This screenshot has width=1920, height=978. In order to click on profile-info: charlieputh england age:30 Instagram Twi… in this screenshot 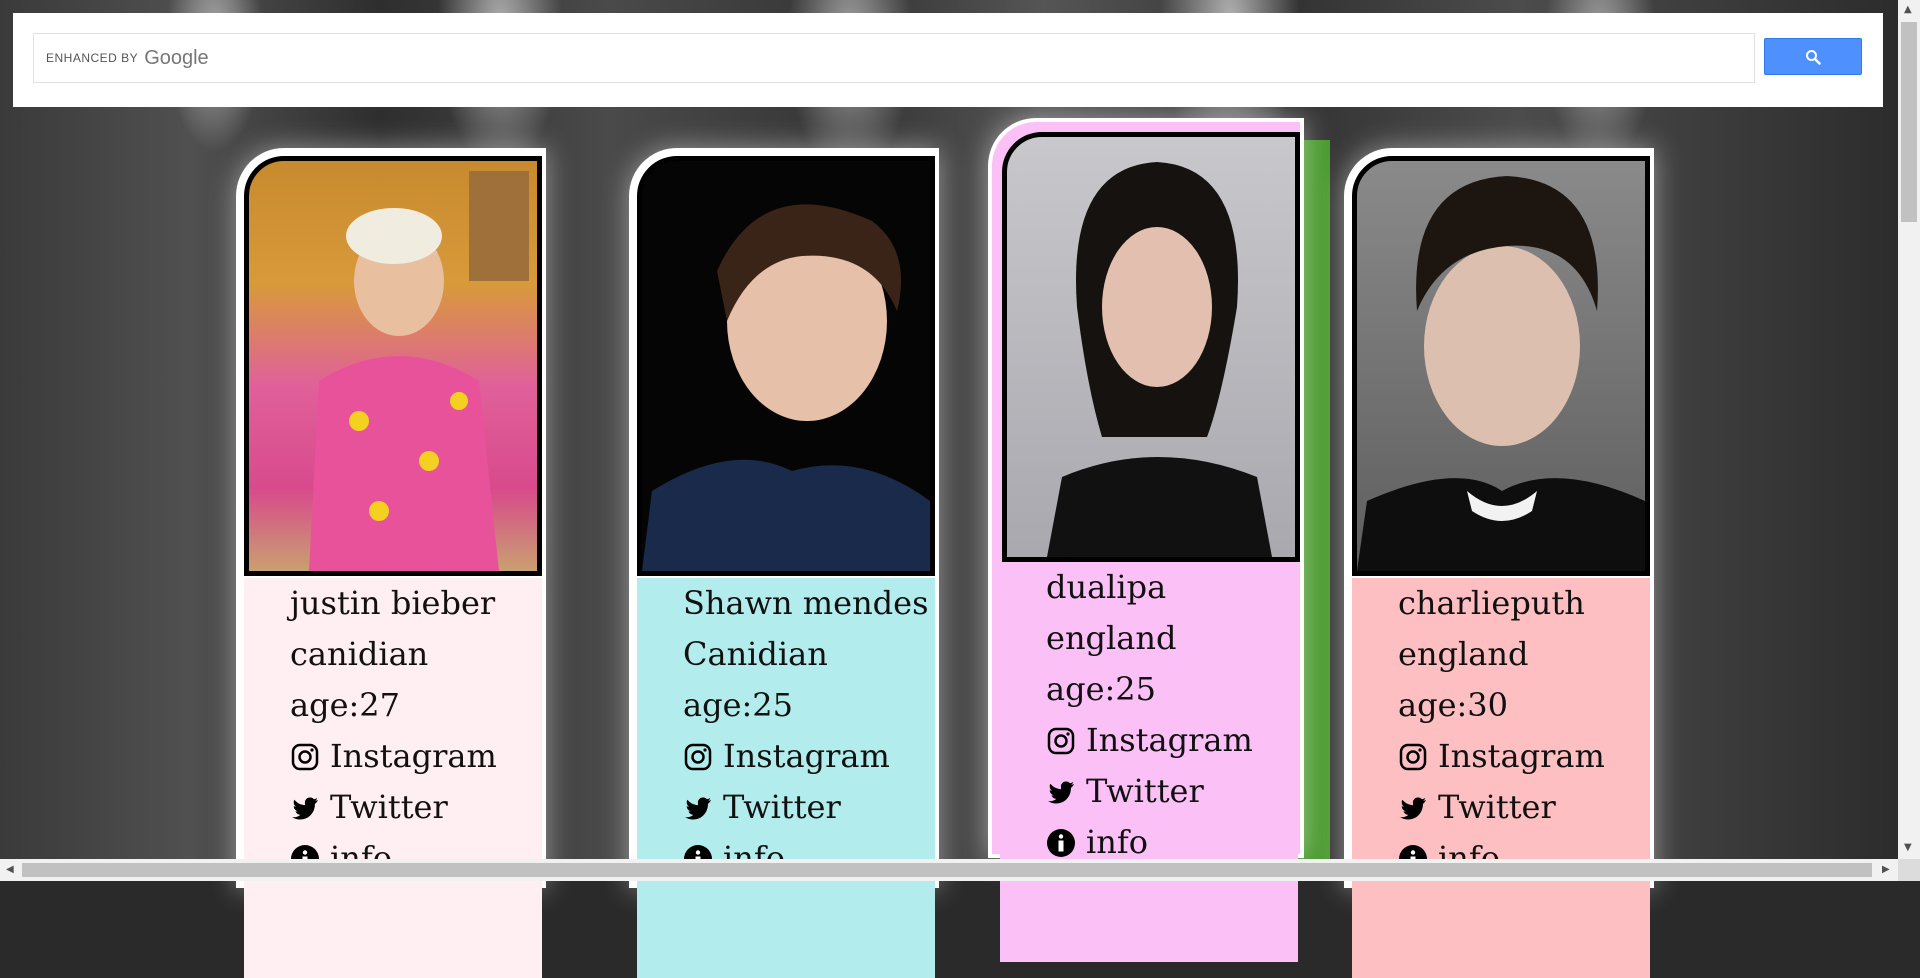, I will do `click(1501, 778)`.